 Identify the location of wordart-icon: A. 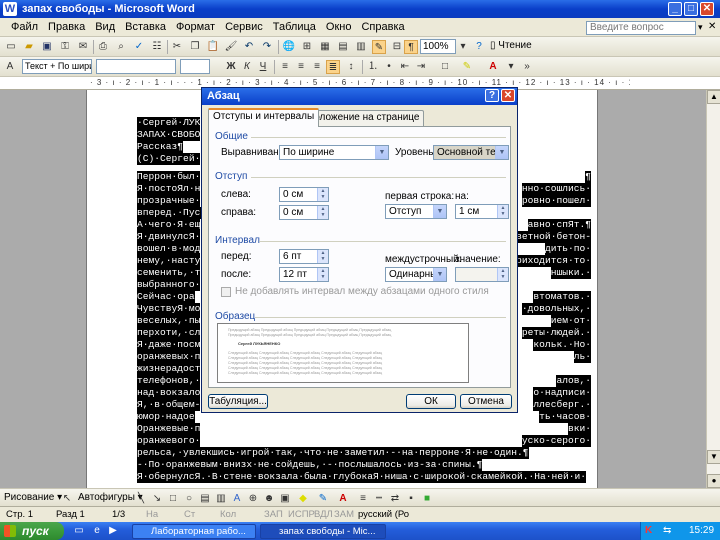
(237, 499).